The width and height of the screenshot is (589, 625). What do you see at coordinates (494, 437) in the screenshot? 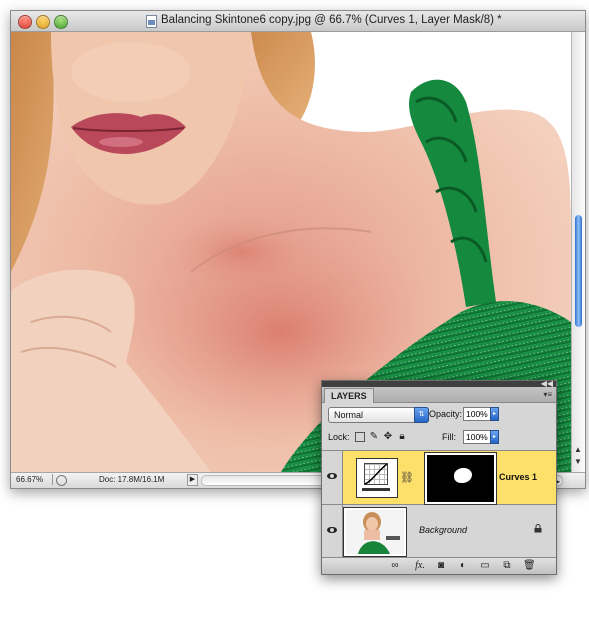
I see `fill-slider-button: ▸` at bounding box center [494, 437].